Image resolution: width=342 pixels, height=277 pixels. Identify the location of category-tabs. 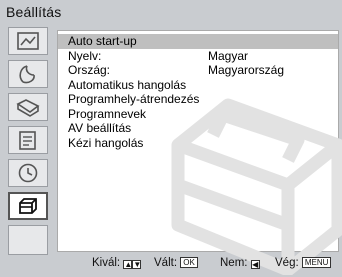
(28, 139).